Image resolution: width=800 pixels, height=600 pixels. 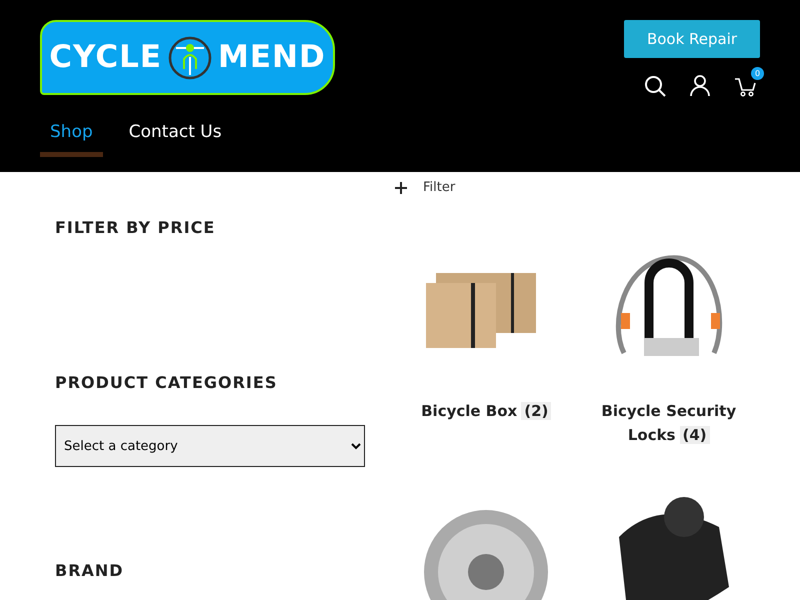 I want to click on section-heading: PRODUCT CATEGORIES, so click(x=166, y=383).